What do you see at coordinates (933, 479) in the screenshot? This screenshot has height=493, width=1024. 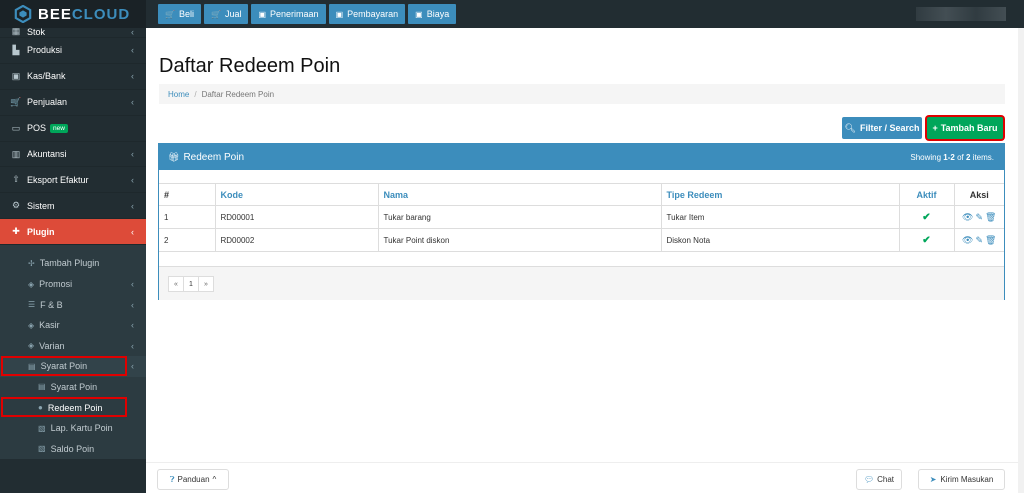 I see `send-icon: ➤` at bounding box center [933, 479].